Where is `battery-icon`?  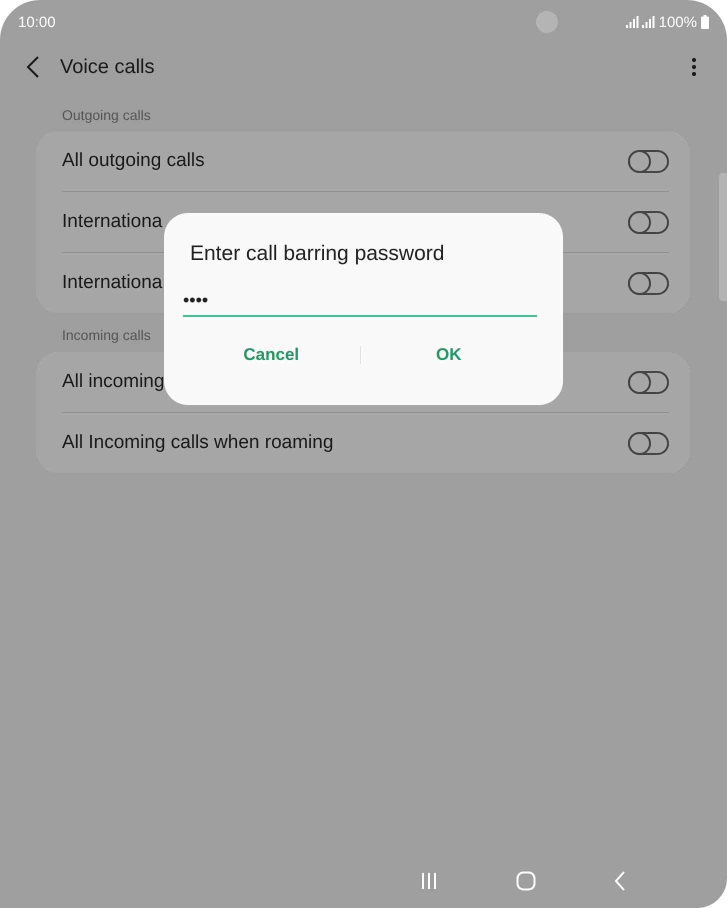
battery-icon is located at coordinates (705, 22).